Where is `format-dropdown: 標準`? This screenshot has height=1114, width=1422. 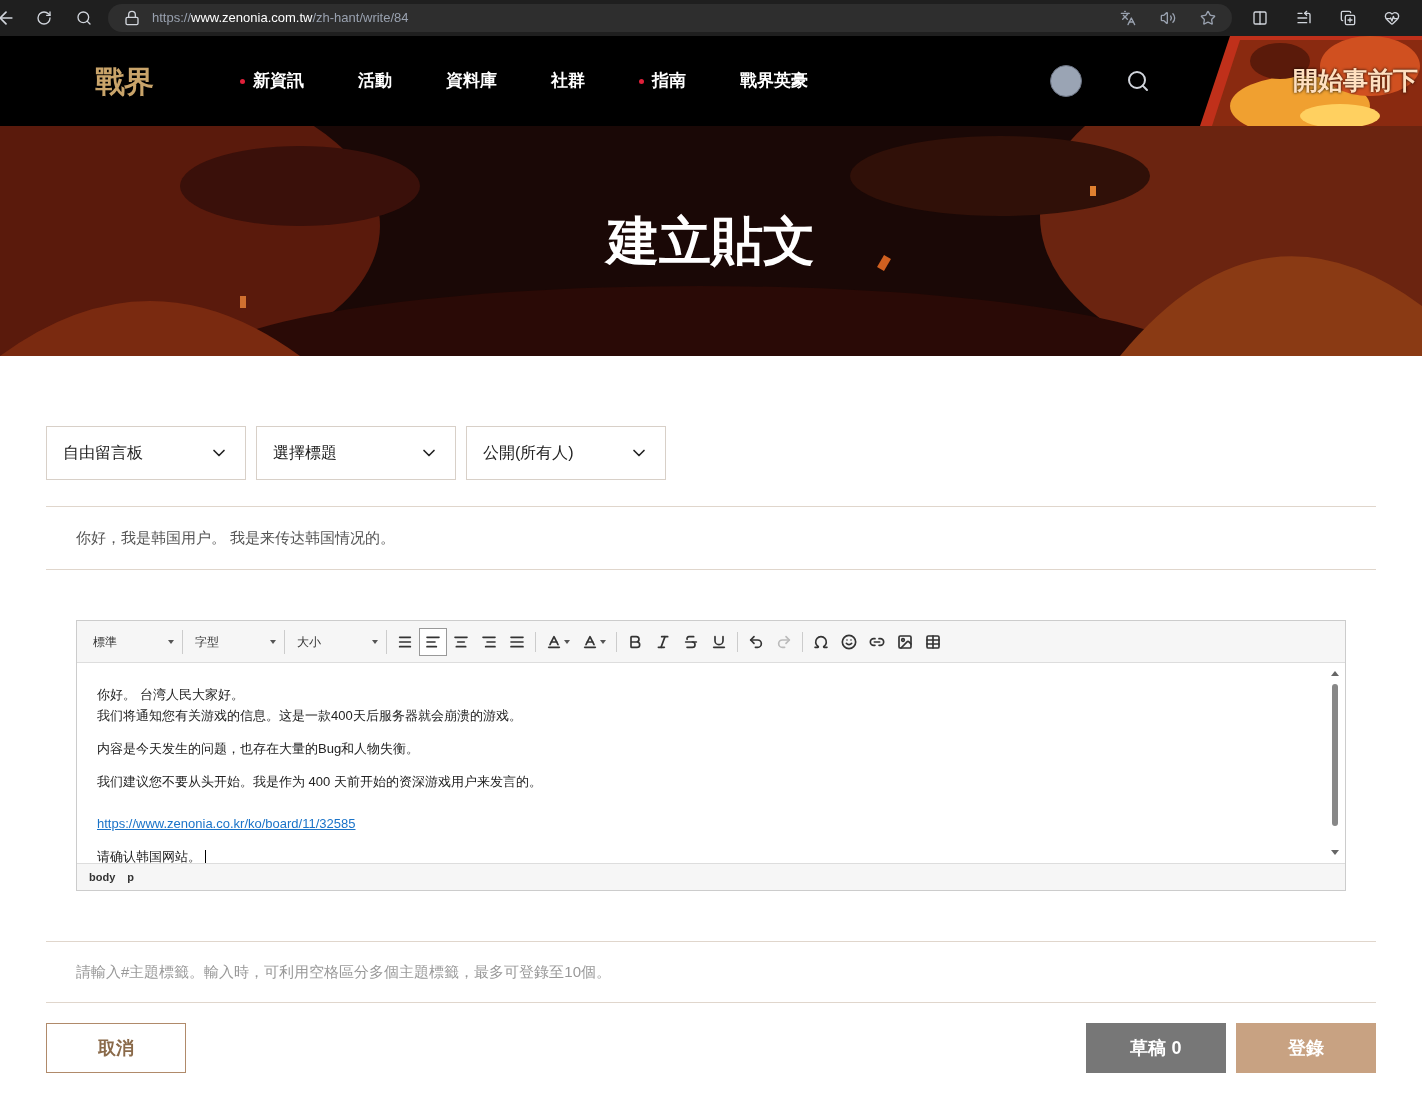 format-dropdown: 標準 is located at coordinates (134, 641).